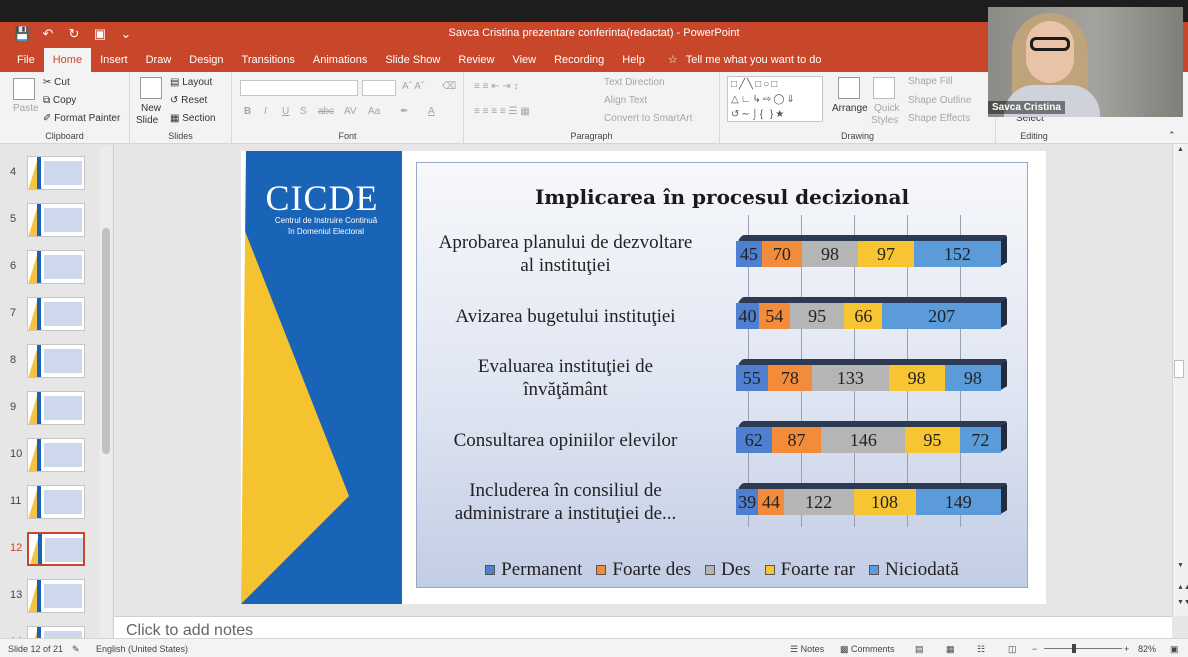  I want to click on tab-home: Home, so click(67, 60).